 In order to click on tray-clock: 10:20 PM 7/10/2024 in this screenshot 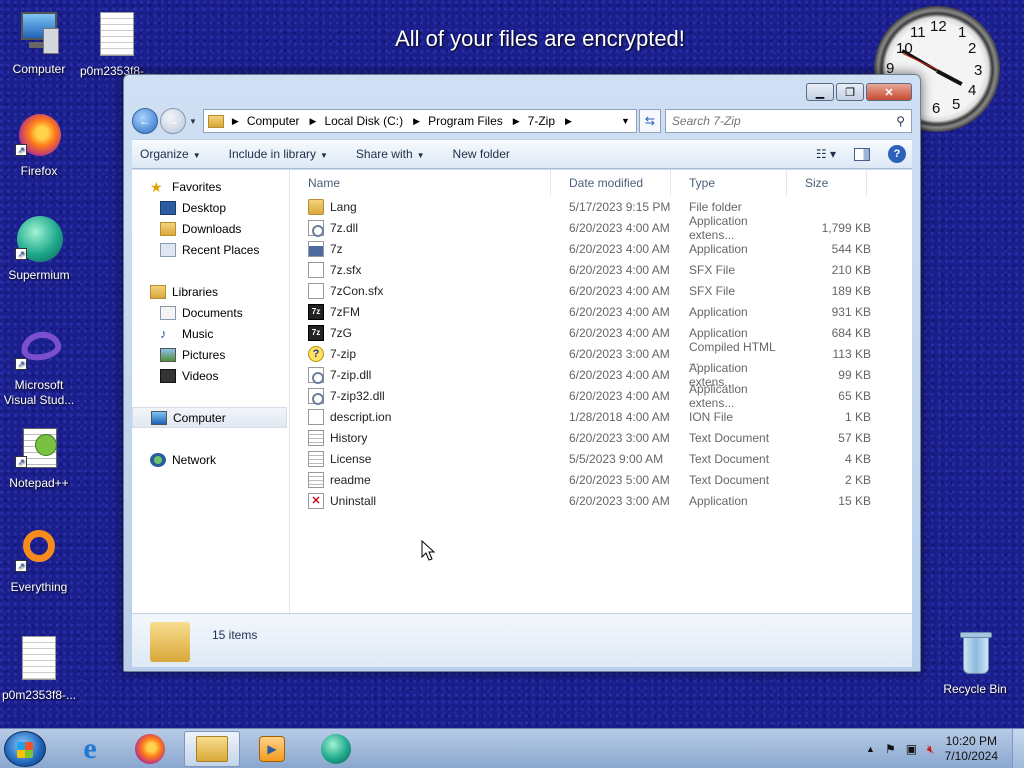, I will do `click(971, 749)`.